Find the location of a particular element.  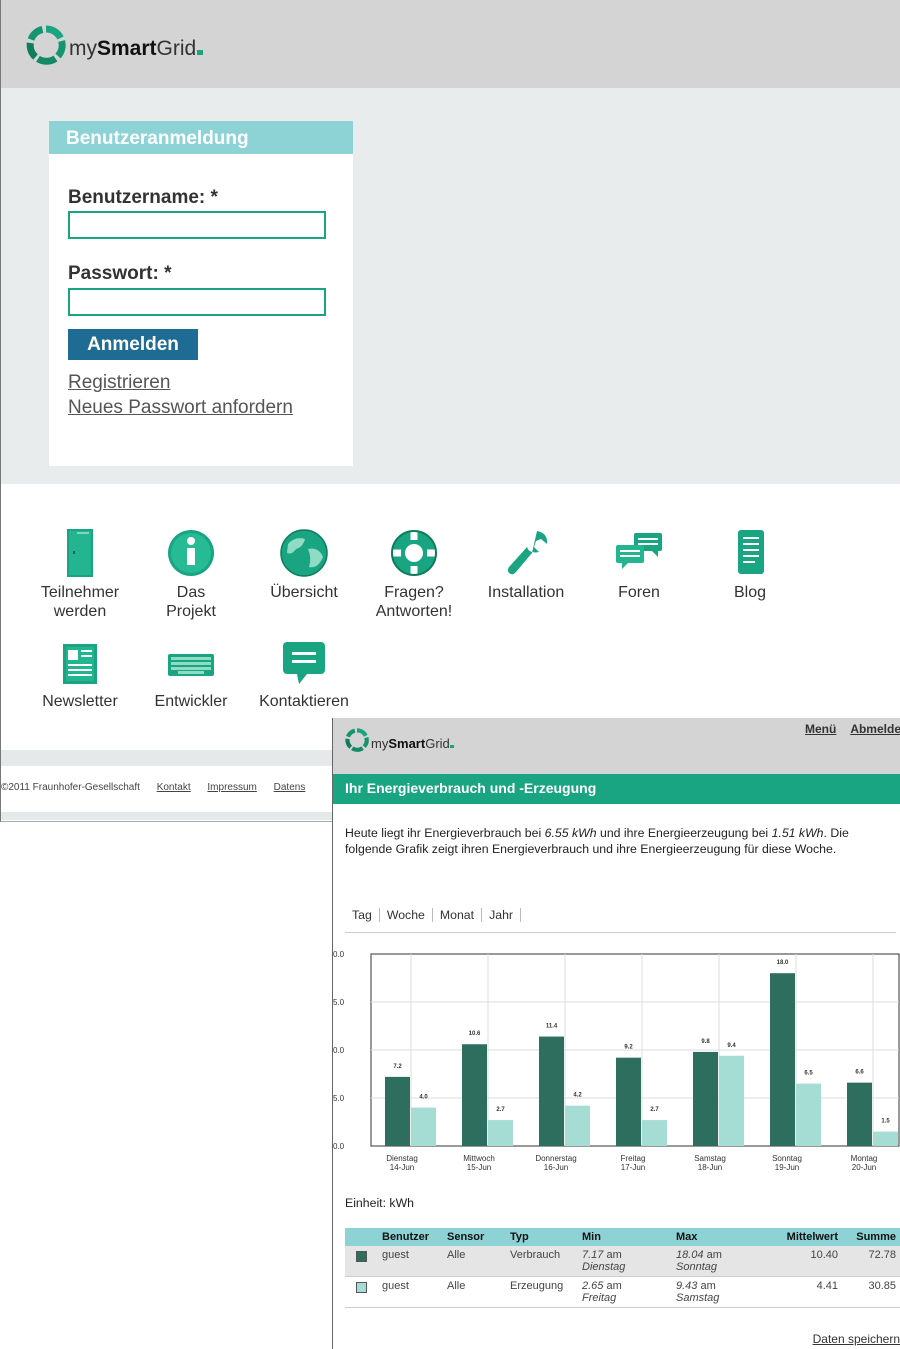

period-tabs: Tag Woche Monat Jahr is located at coordinates (620, 920).